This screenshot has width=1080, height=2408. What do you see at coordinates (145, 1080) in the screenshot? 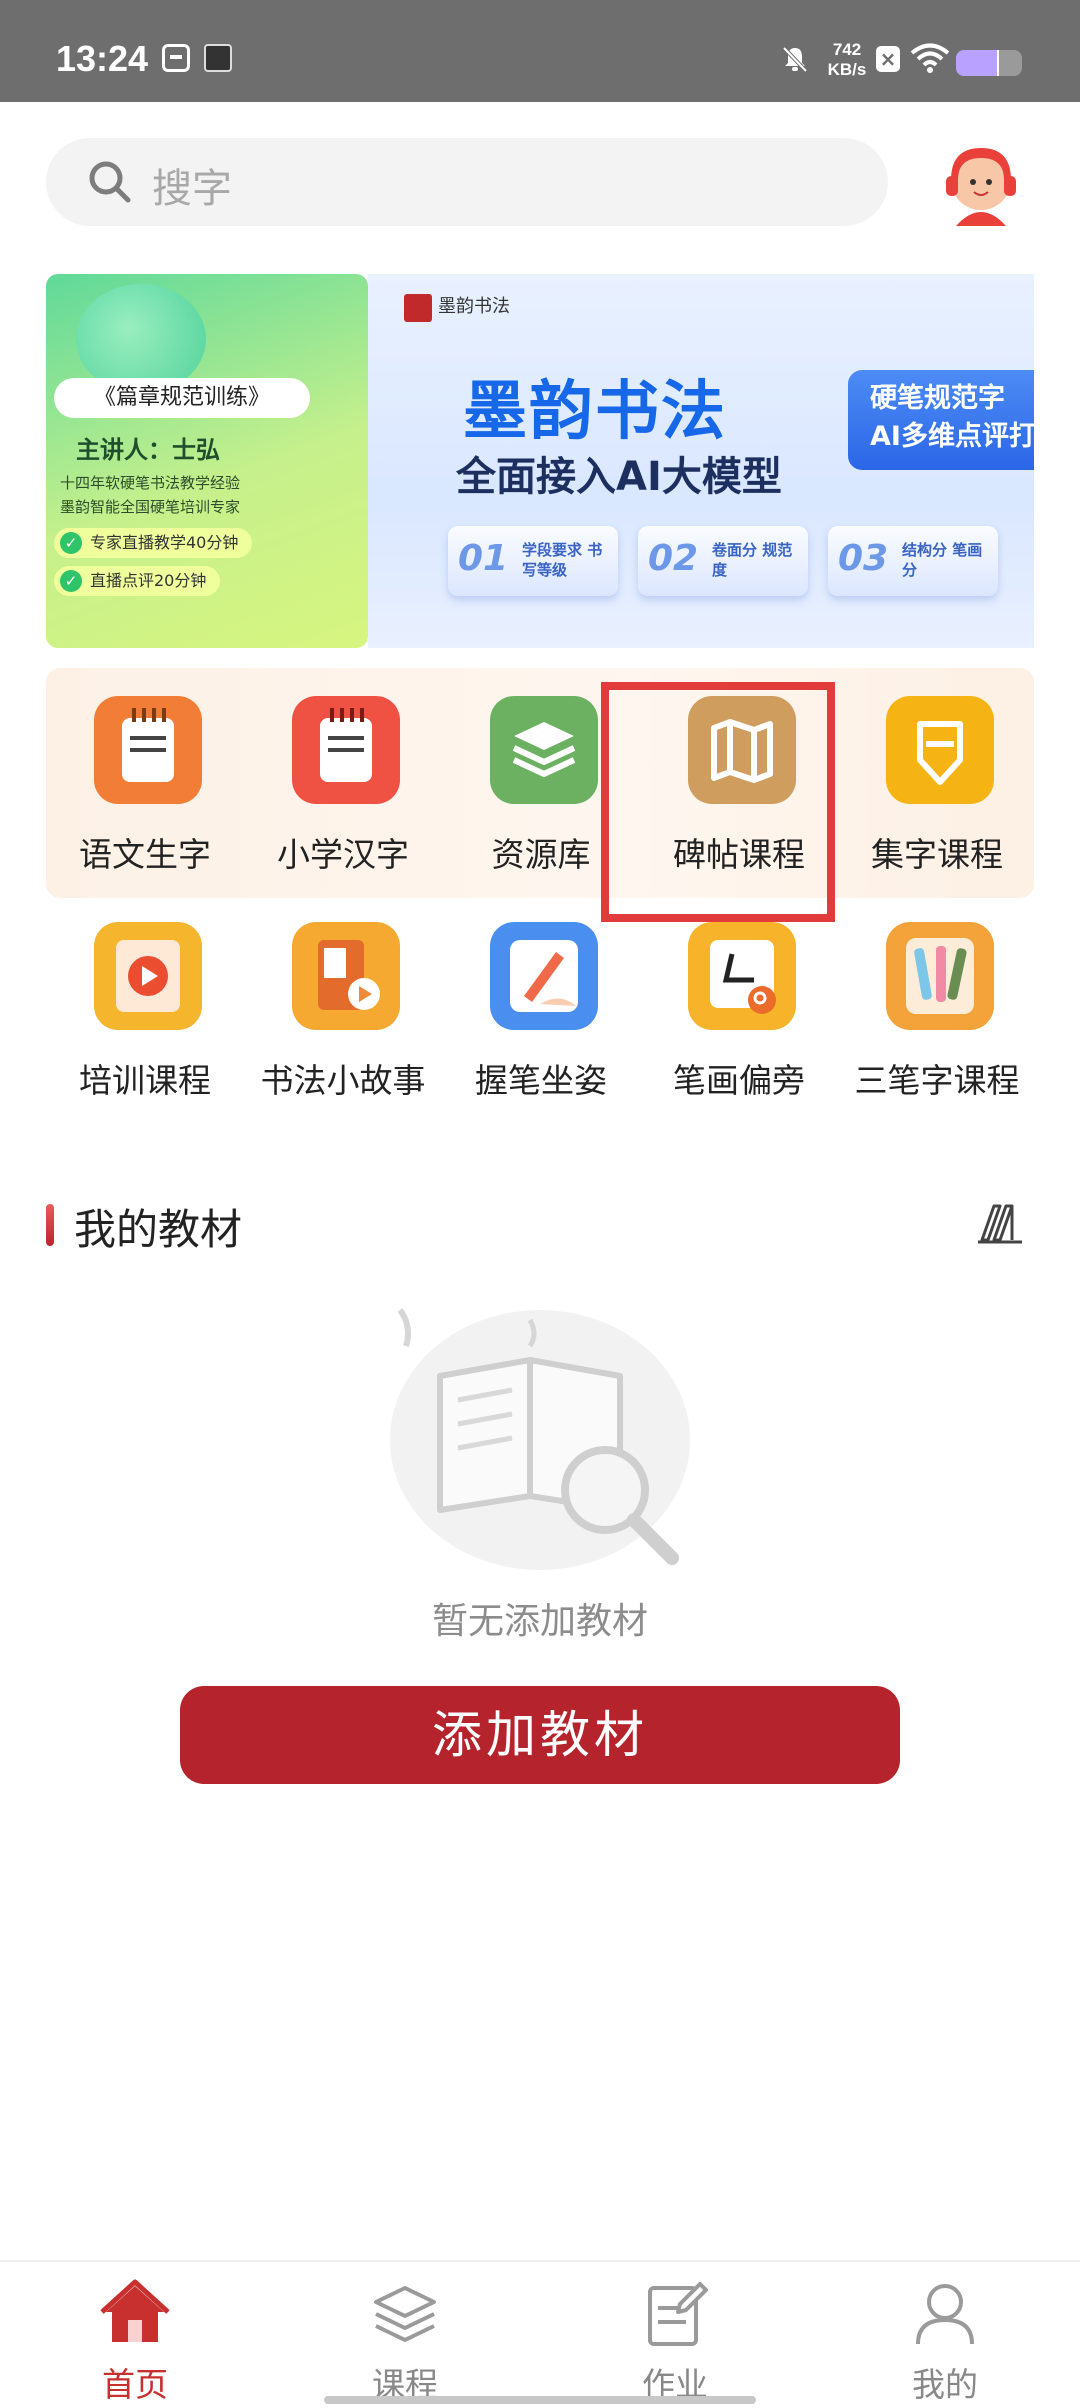
I see `feature-label: 培训课程` at bounding box center [145, 1080].